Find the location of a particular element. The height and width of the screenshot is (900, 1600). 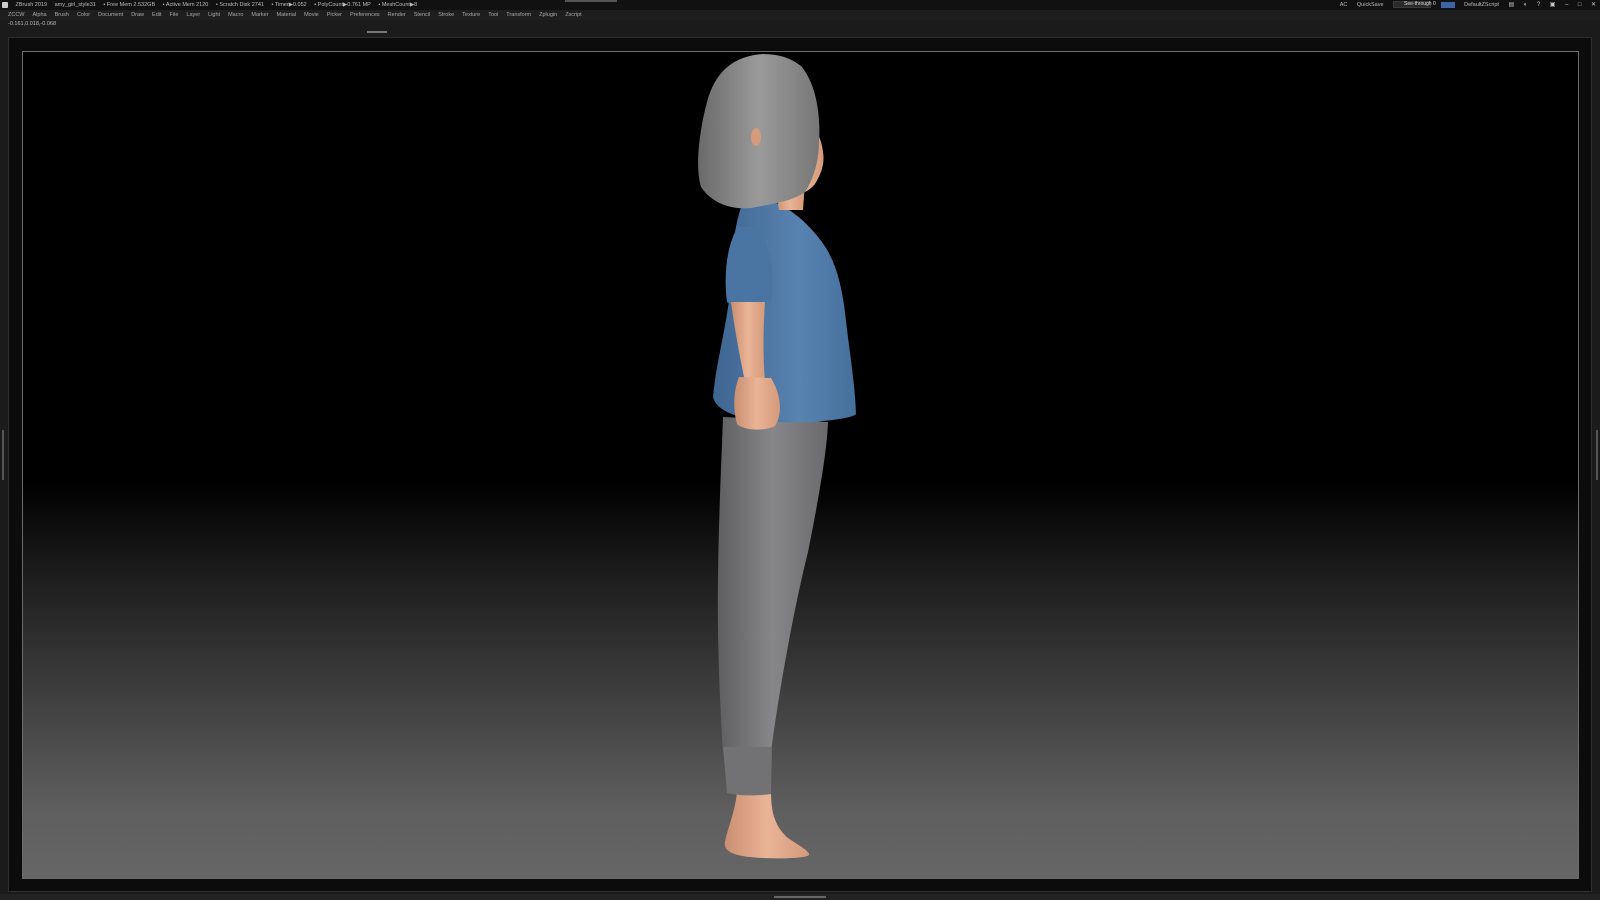

menu-item-zscript: Zscript is located at coordinates (573, 15).